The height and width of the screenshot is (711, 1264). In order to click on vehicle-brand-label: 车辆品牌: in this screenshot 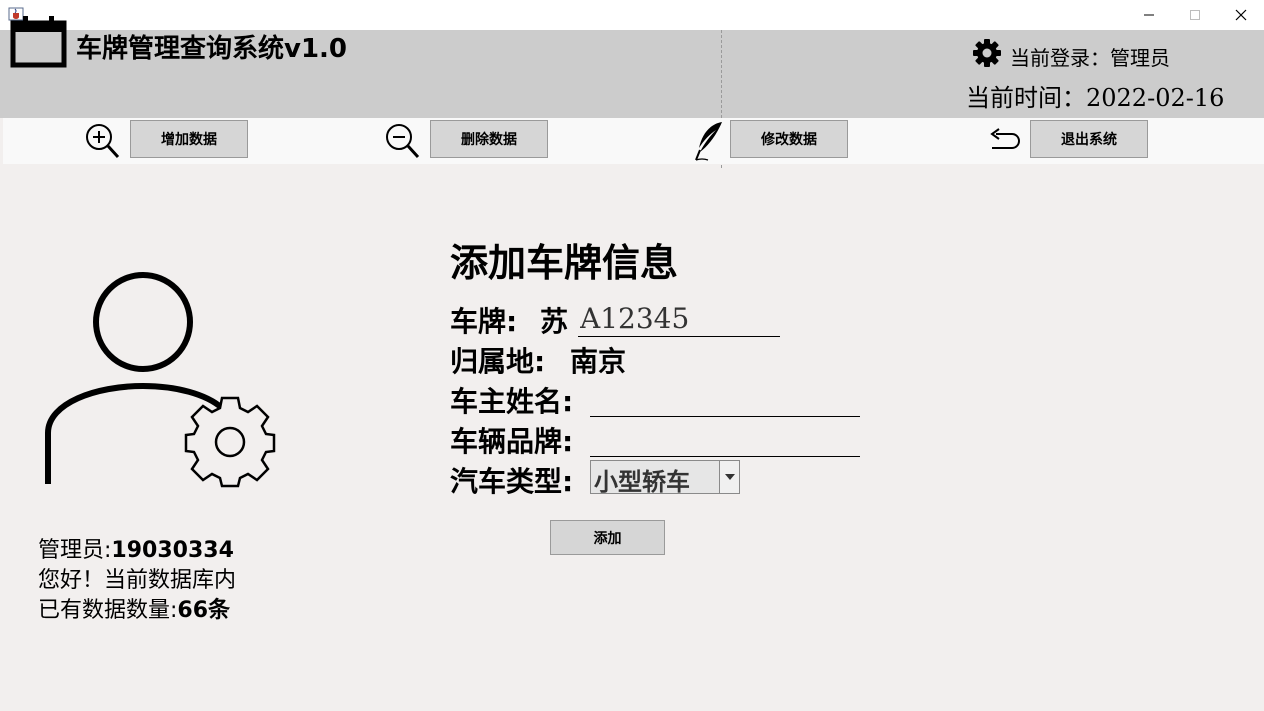, I will do `click(512, 441)`.